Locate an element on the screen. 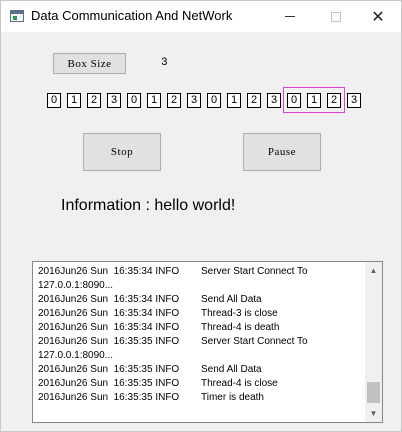 The image size is (402, 432). minimize-icon is located at coordinates (290, 16).